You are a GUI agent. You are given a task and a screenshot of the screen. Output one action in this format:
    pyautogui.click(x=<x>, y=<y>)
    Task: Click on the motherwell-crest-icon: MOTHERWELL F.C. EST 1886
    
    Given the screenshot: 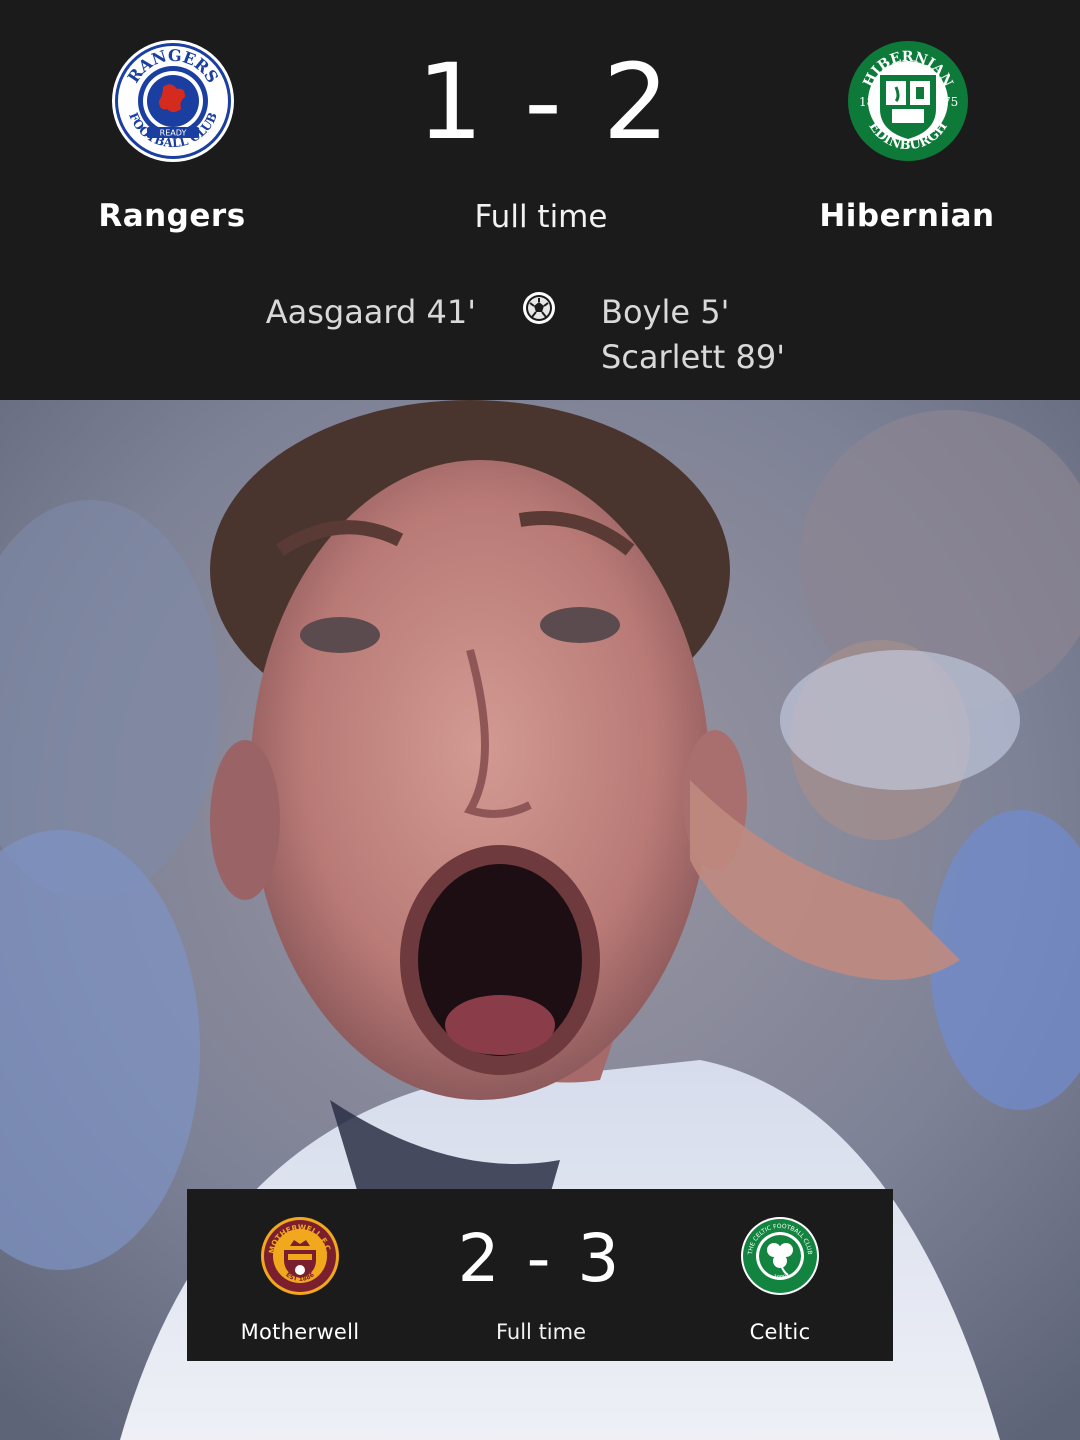 What is the action you would take?
    pyautogui.click(x=300, y=1256)
    